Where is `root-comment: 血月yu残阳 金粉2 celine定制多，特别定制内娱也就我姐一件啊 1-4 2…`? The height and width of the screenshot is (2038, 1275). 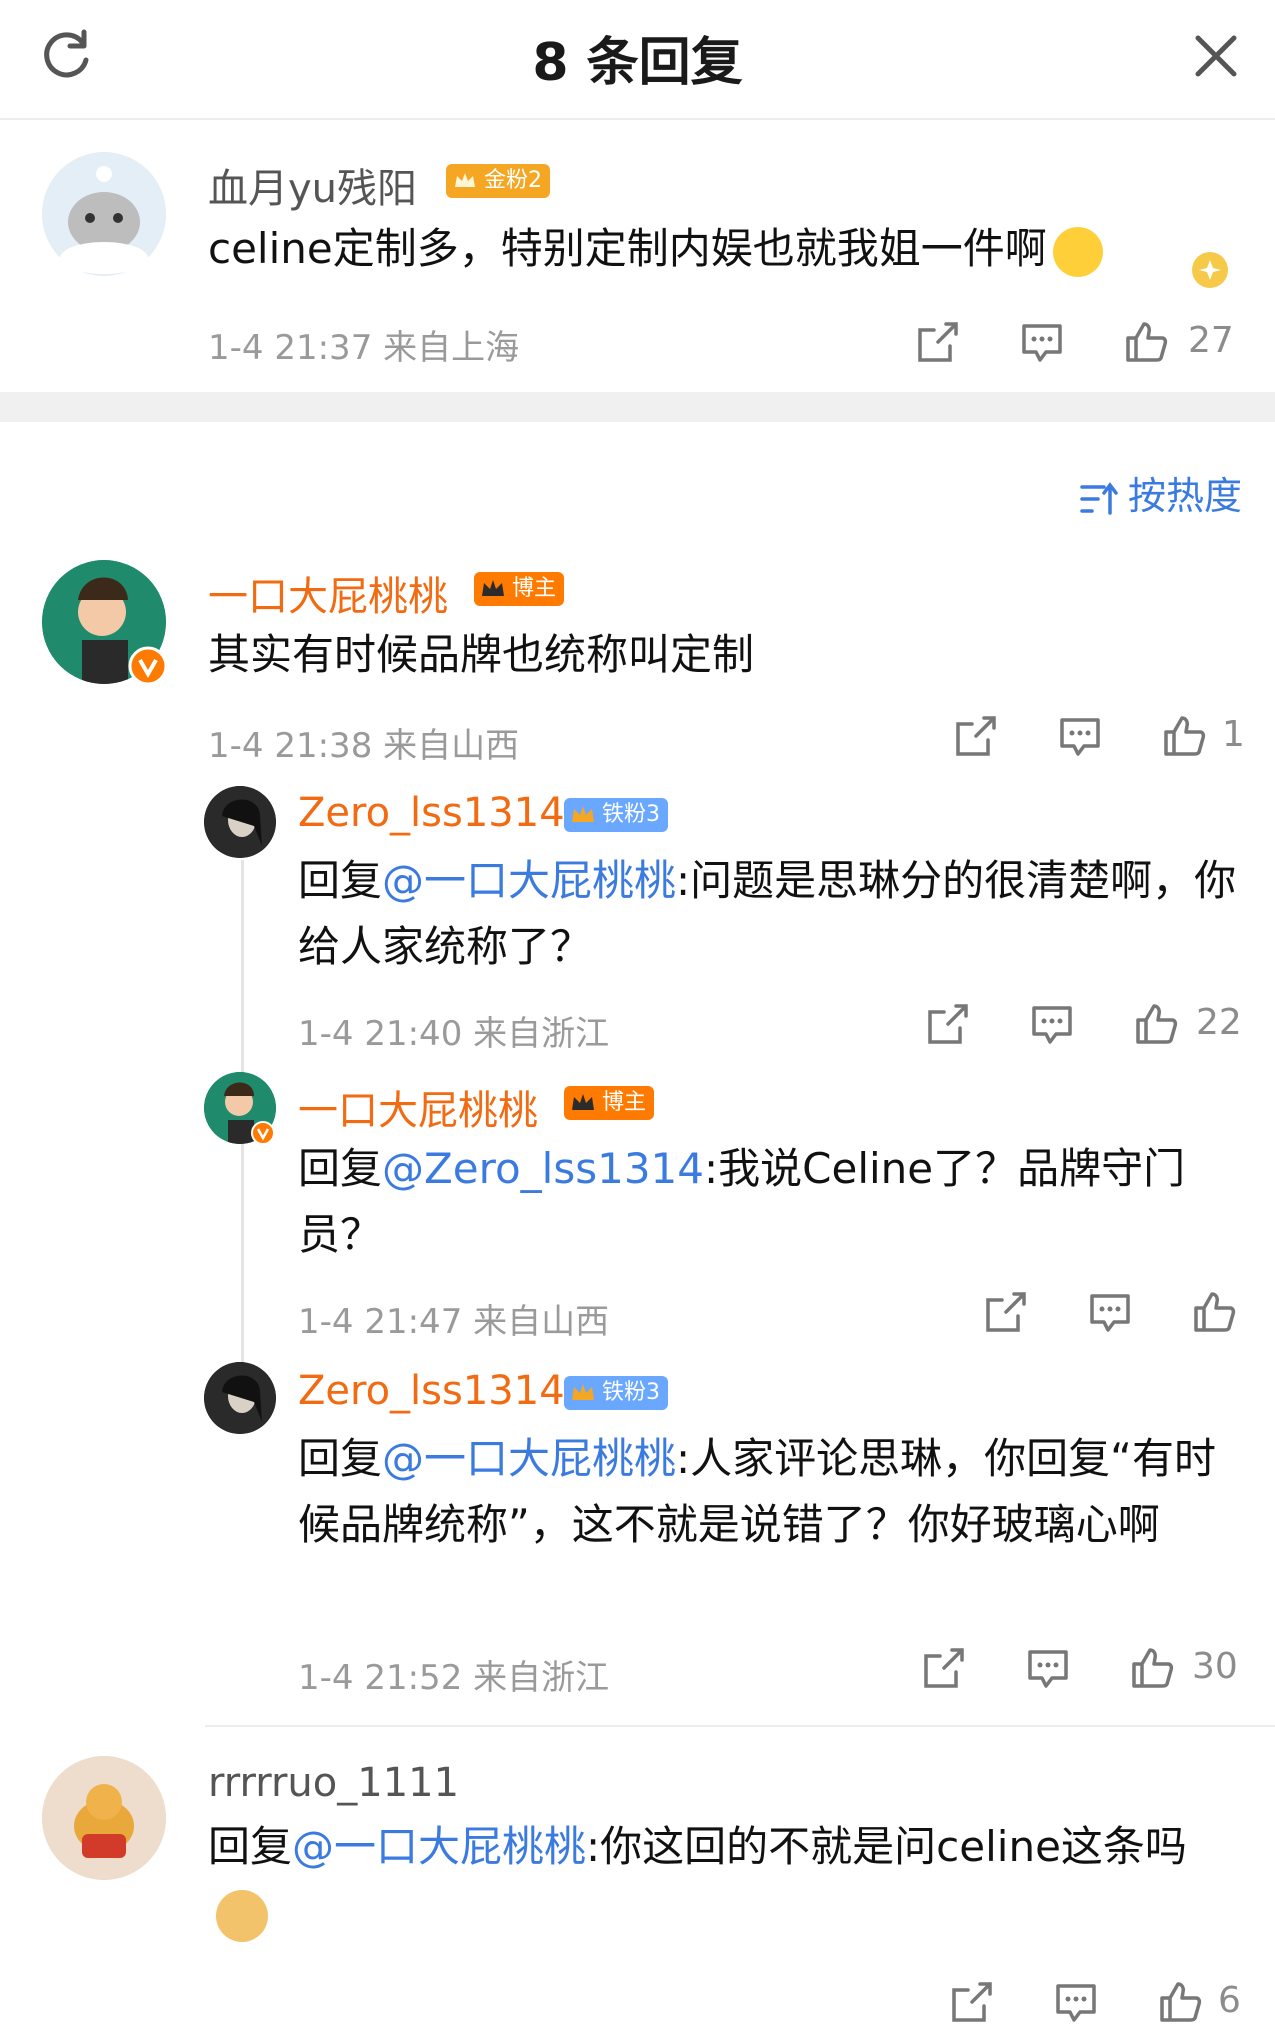 root-comment: 血月yu残阳 金粉2 celine定制多，特别定制内娱也就我姐一件啊 1-4 2… is located at coordinates (637, 255).